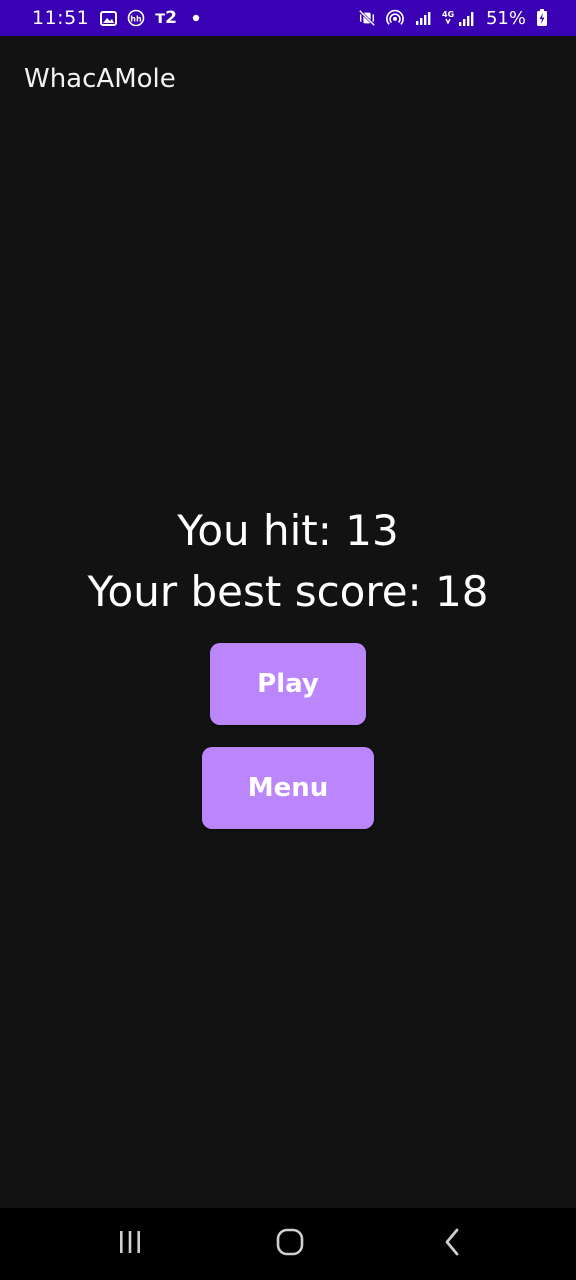 This screenshot has width=576, height=1280. I want to click on home-icon, so click(290, 1244).